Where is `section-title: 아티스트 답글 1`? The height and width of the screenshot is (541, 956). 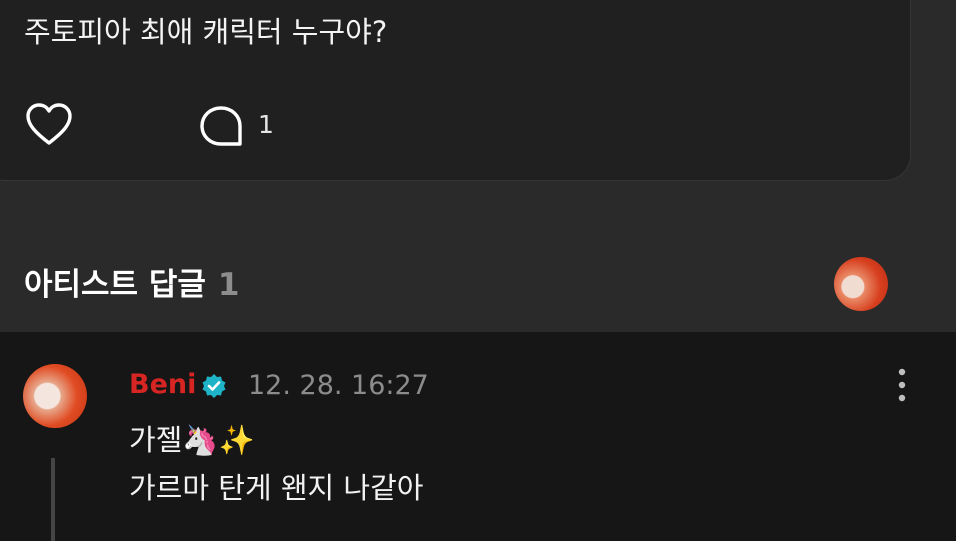
section-title: 아티스트 답글 1 is located at coordinates (132, 285).